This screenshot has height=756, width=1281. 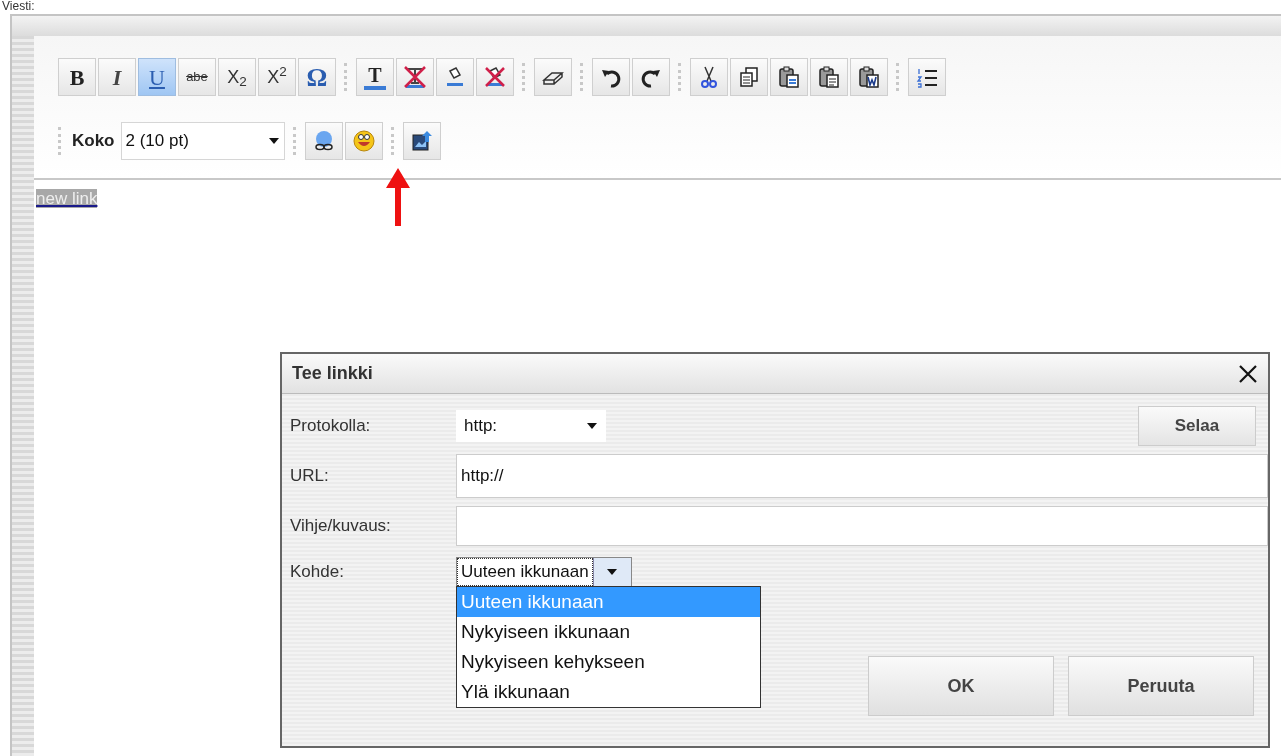 What do you see at coordinates (237, 77) in the screenshot?
I see `format-button: X$_{2}$` at bounding box center [237, 77].